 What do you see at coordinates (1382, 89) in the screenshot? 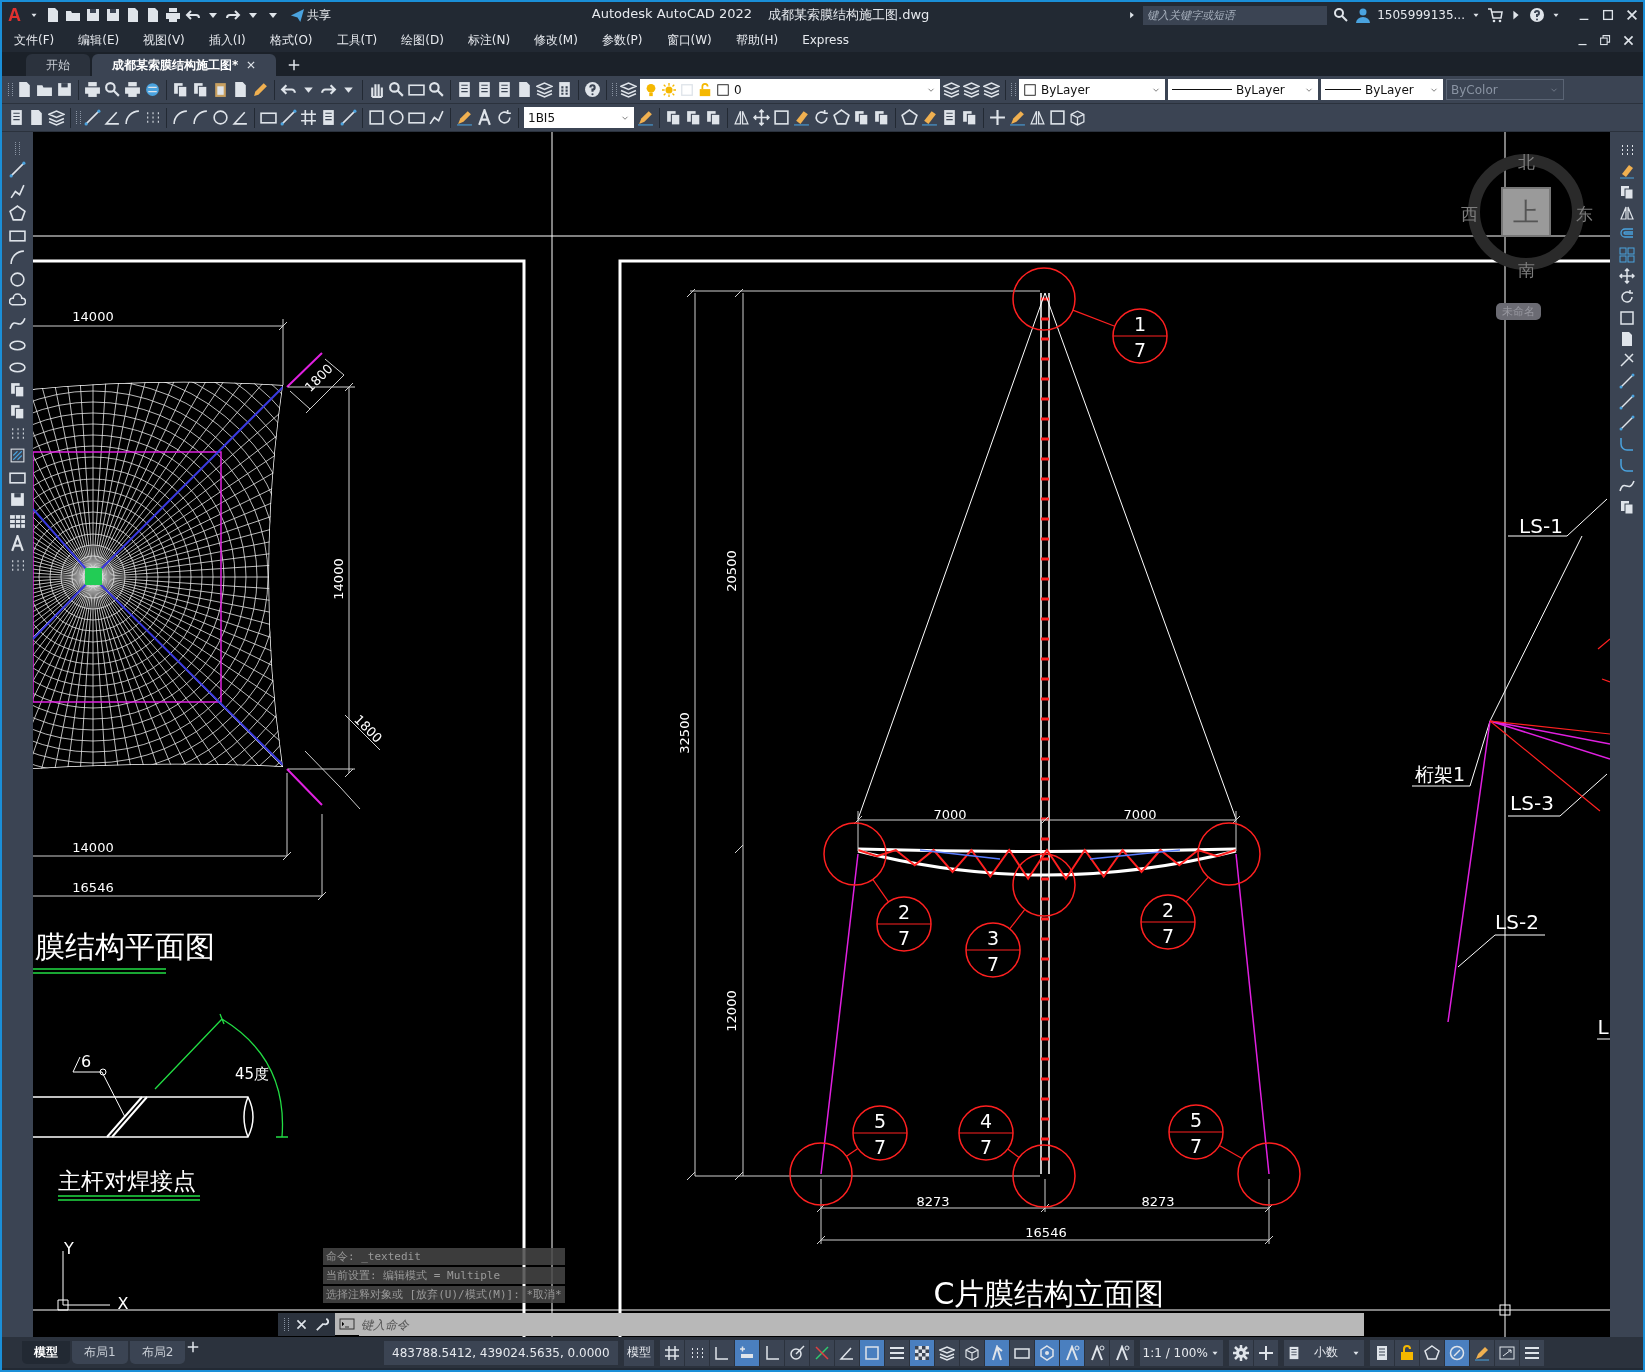
I see `lineweight-dropdown: ByLayer` at bounding box center [1382, 89].